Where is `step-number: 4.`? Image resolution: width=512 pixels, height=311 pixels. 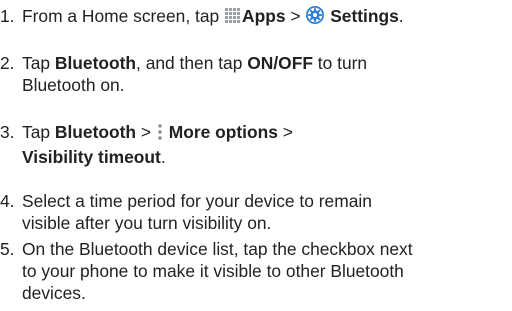 step-number: 4. is located at coordinates (7, 201).